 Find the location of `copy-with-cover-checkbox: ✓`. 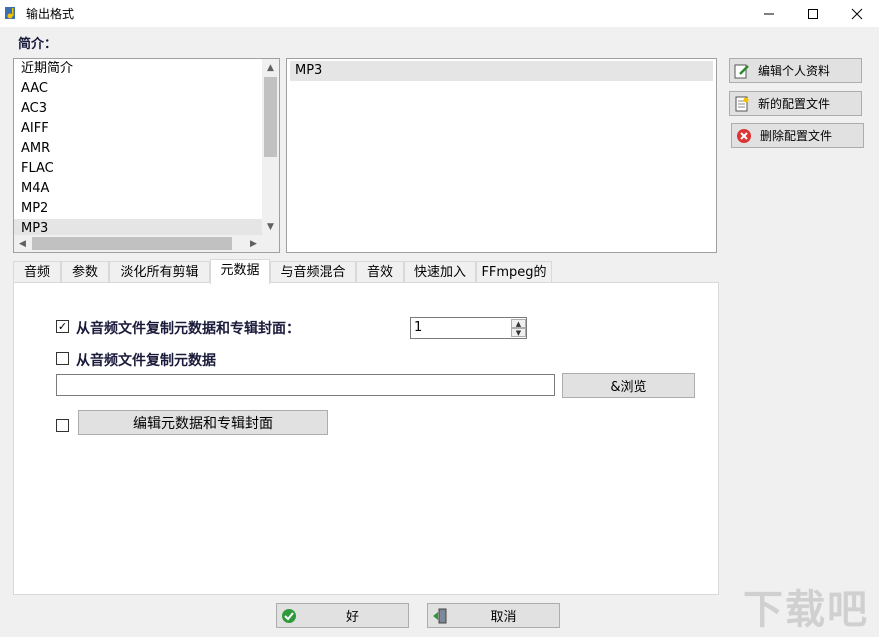

copy-with-cover-checkbox: ✓ is located at coordinates (62, 326).